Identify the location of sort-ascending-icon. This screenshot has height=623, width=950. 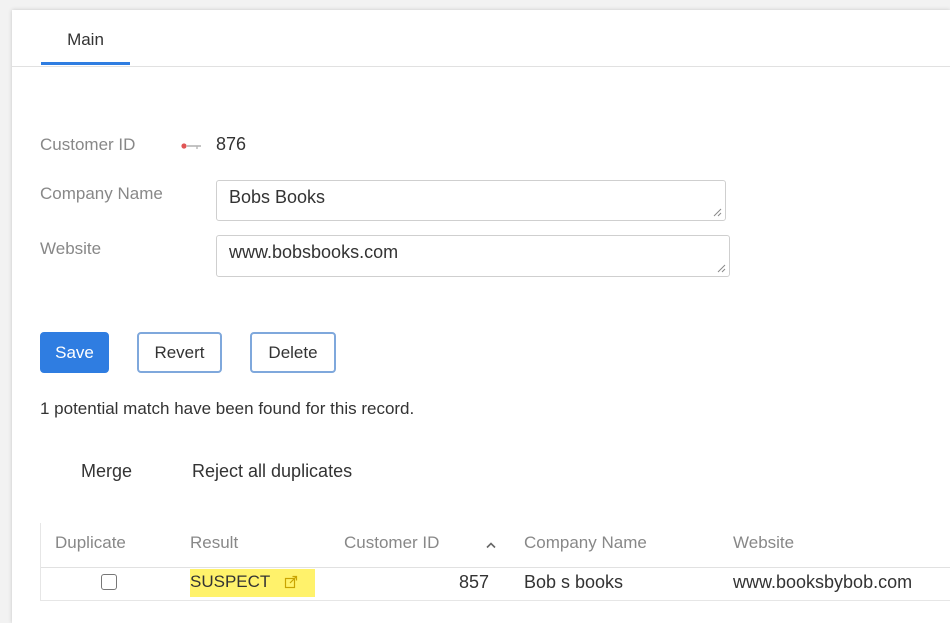
(491, 545).